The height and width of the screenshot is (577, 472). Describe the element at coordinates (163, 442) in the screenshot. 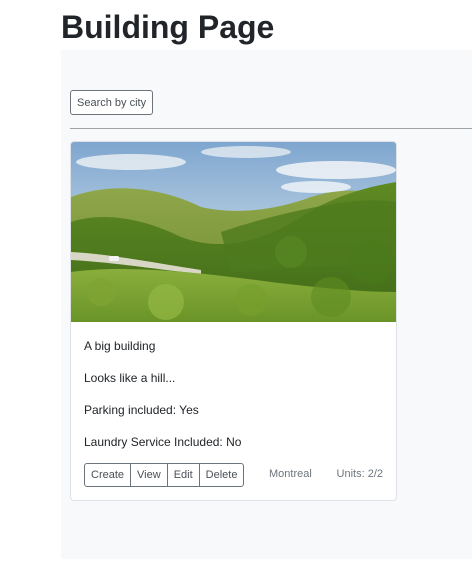

I see `laundry-info: Laundry Service Included: No` at that location.